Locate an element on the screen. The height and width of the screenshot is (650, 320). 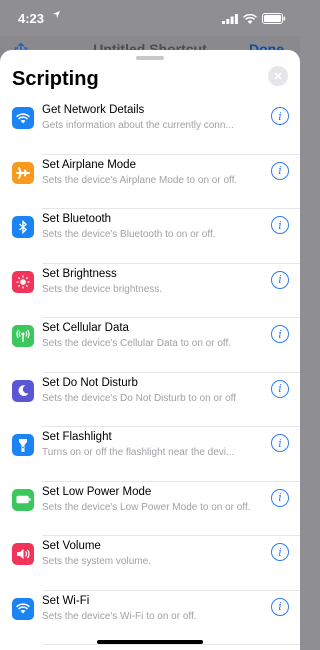
action-title: Set Cellular Data is located at coordinates (85, 328).